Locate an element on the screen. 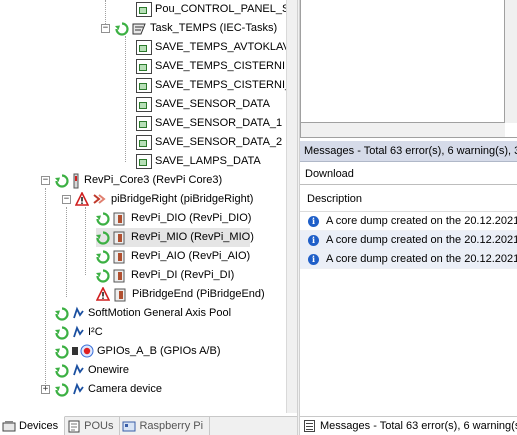 The width and height of the screenshot is (517, 435). tree-item-save-temps-cisterni-2: SAVE_TEMPS_CISTERNI_ is located at coordinates (211, 85).